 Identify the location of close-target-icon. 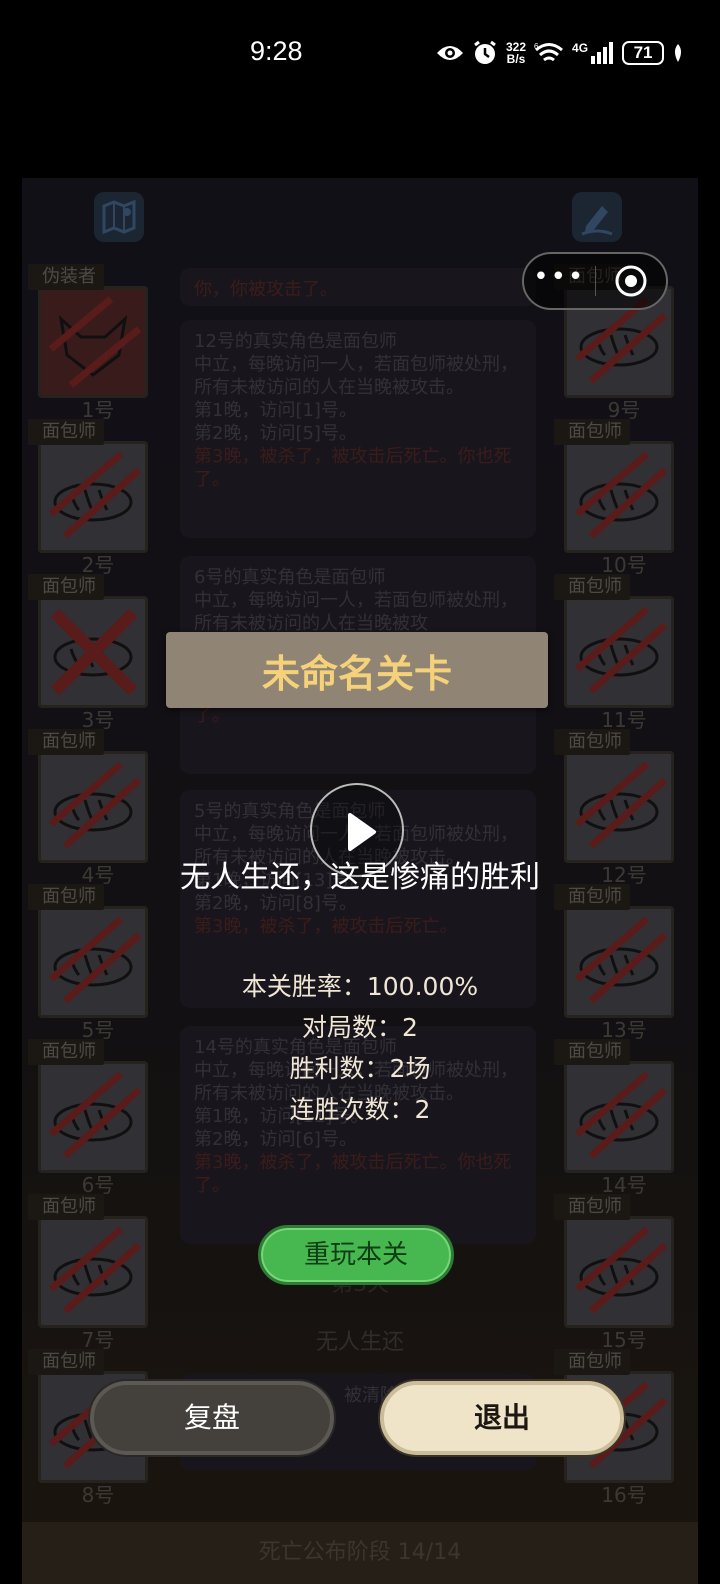
(631, 281).